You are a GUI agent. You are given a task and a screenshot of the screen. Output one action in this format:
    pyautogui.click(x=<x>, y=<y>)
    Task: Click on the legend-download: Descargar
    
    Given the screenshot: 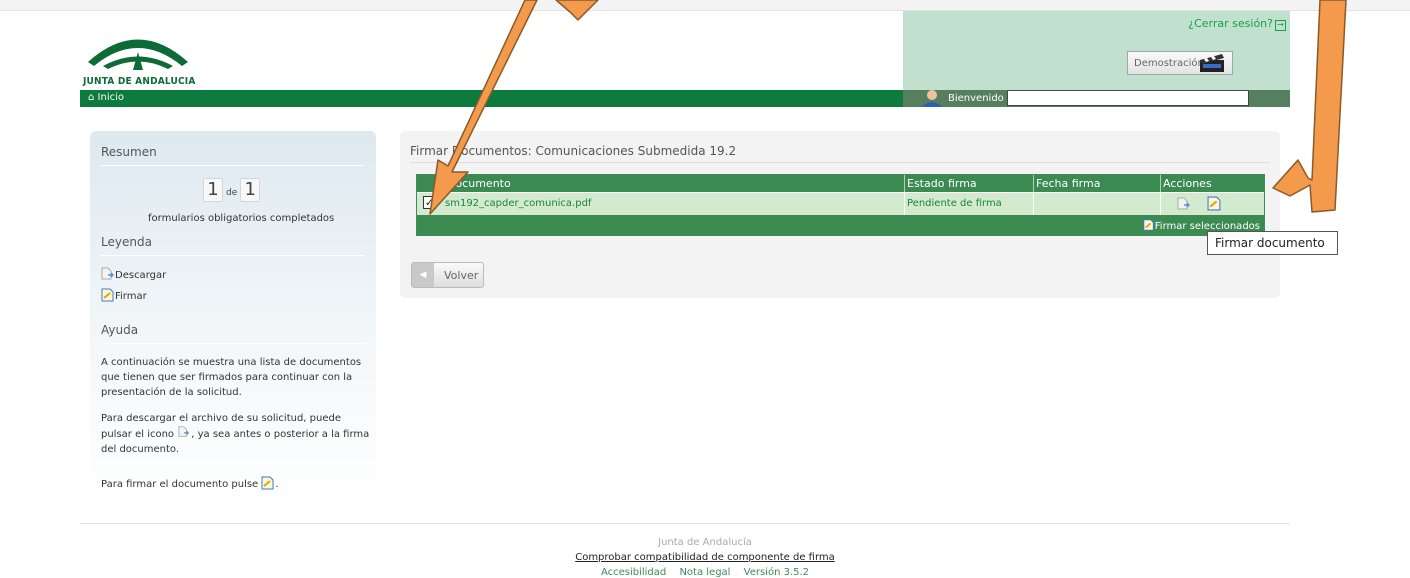 What is the action you would take?
    pyautogui.click(x=133, y=275)
    